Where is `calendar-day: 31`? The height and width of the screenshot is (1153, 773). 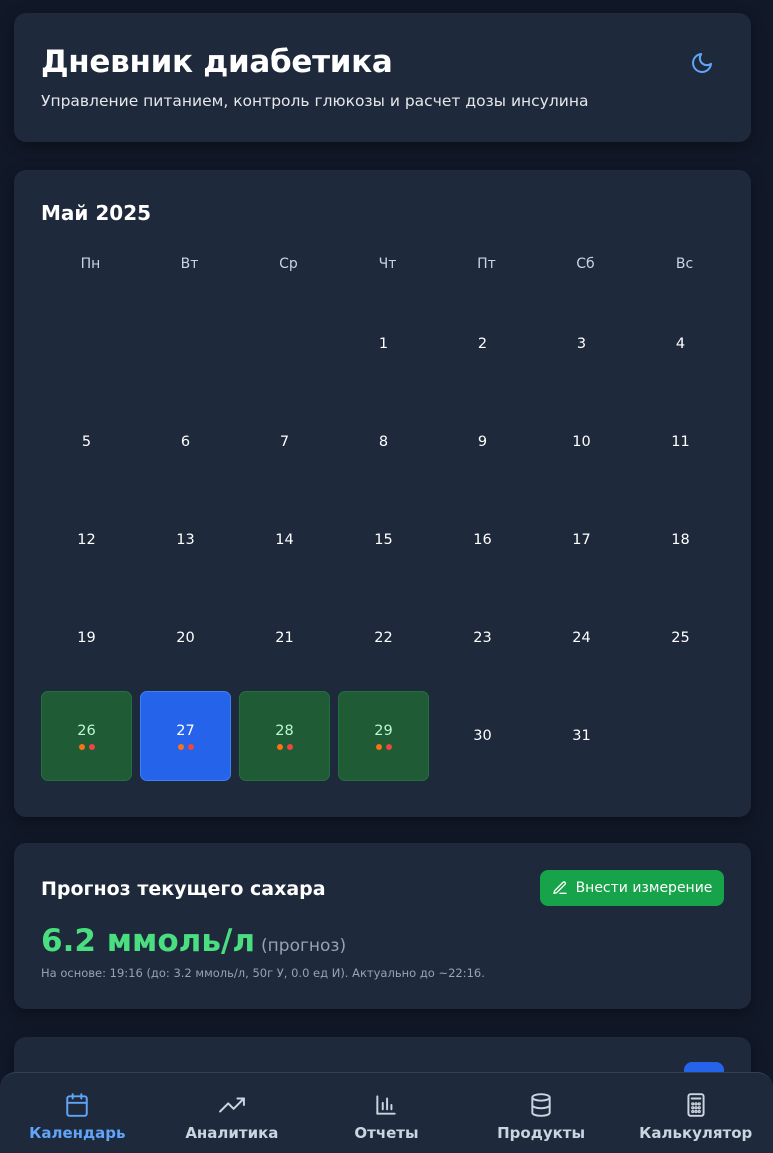 calendar-day: 31 is located at coordinates (581, 736).